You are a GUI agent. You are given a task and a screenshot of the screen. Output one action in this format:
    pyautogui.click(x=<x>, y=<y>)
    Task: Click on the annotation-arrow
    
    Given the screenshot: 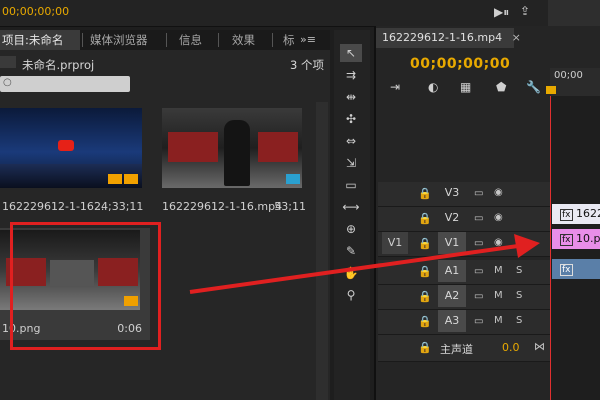 What is the action you would take?
    pyautogui.click(x=364, y=264)
    